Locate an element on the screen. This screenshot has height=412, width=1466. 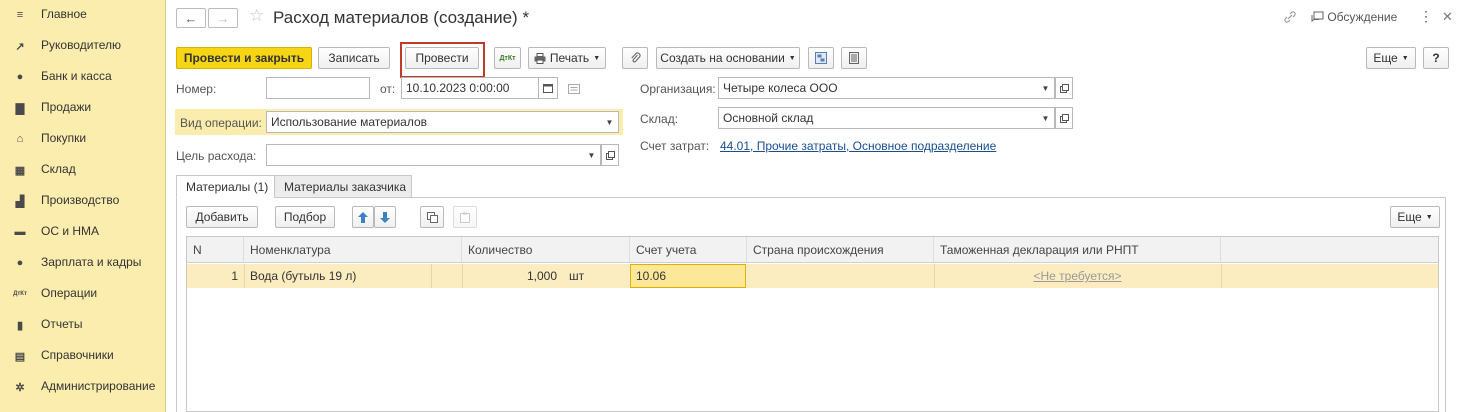
paste-icon is located at coordinates (465, 217).